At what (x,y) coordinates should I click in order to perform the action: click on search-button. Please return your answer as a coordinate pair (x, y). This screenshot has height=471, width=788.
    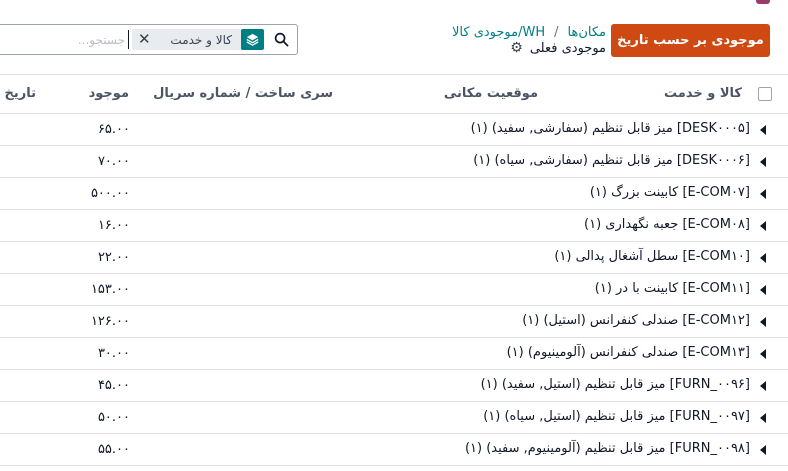
    Looking at the image, I should click on (281, 39).